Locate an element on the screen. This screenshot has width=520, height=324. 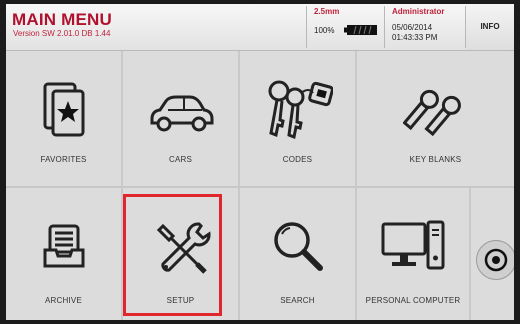
power-button is located at coordinates (495, 260).